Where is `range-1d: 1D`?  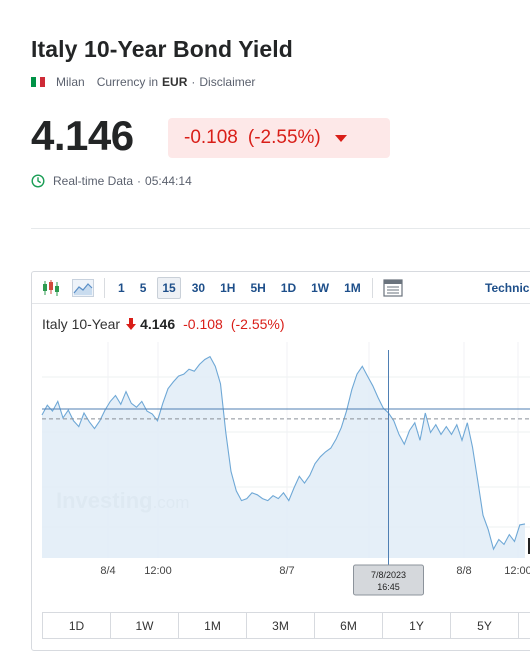
range-1d: 1D is located at coordinates (77, 625).